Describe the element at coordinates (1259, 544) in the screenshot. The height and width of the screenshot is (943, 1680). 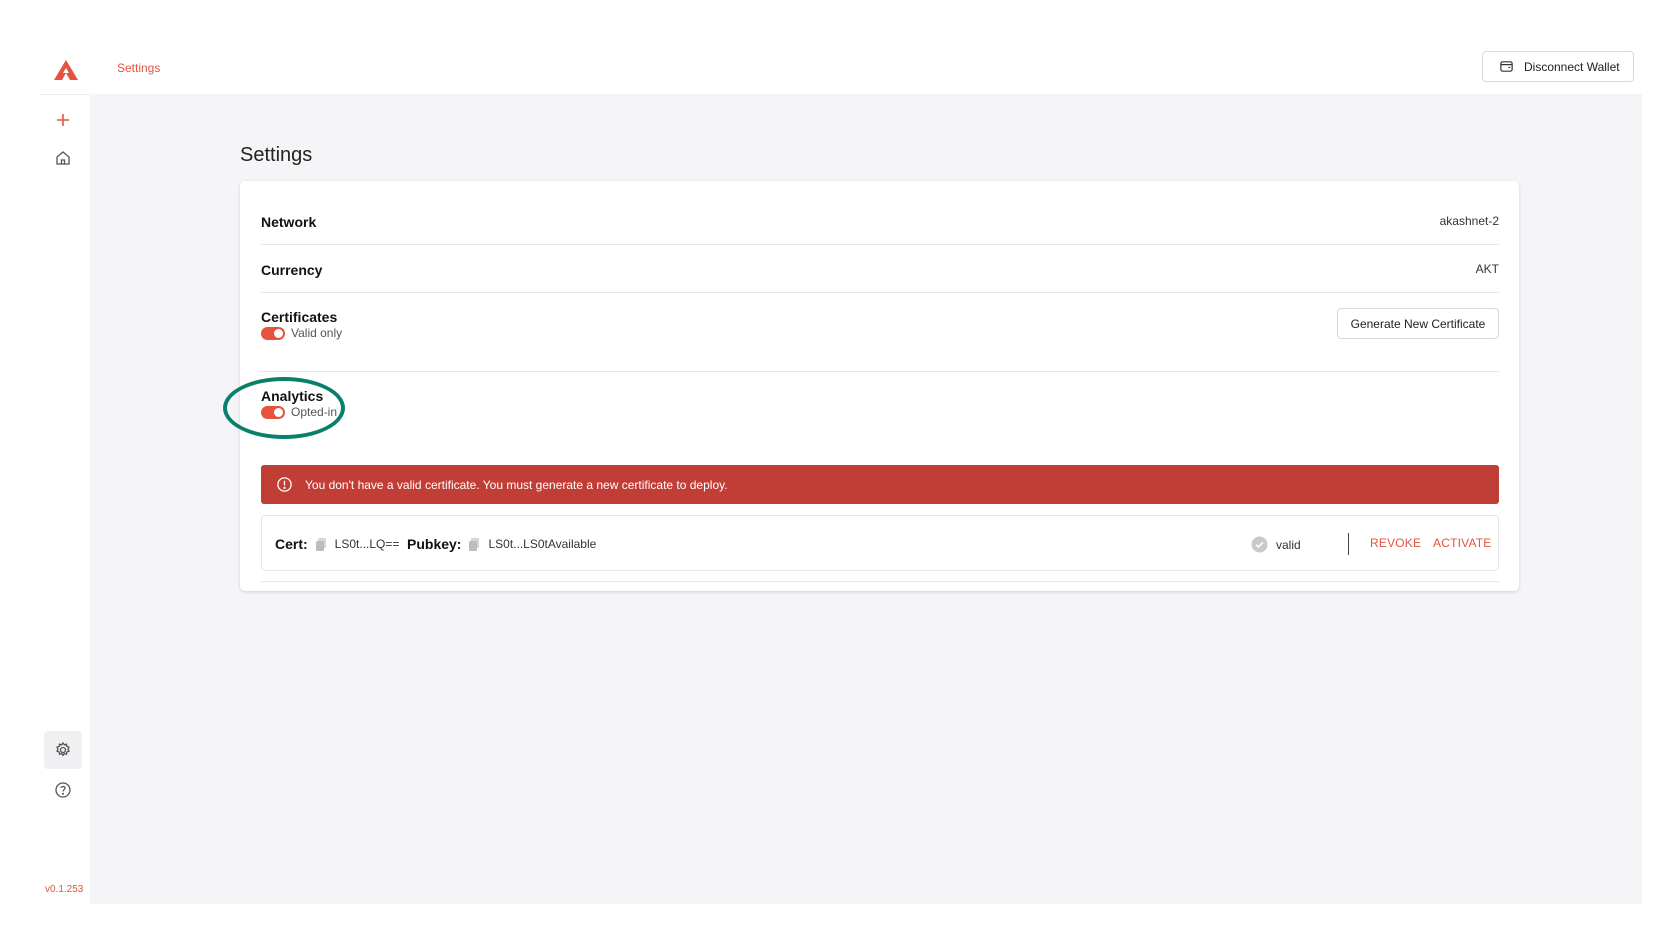
I see `check-circle-icon` at that location.